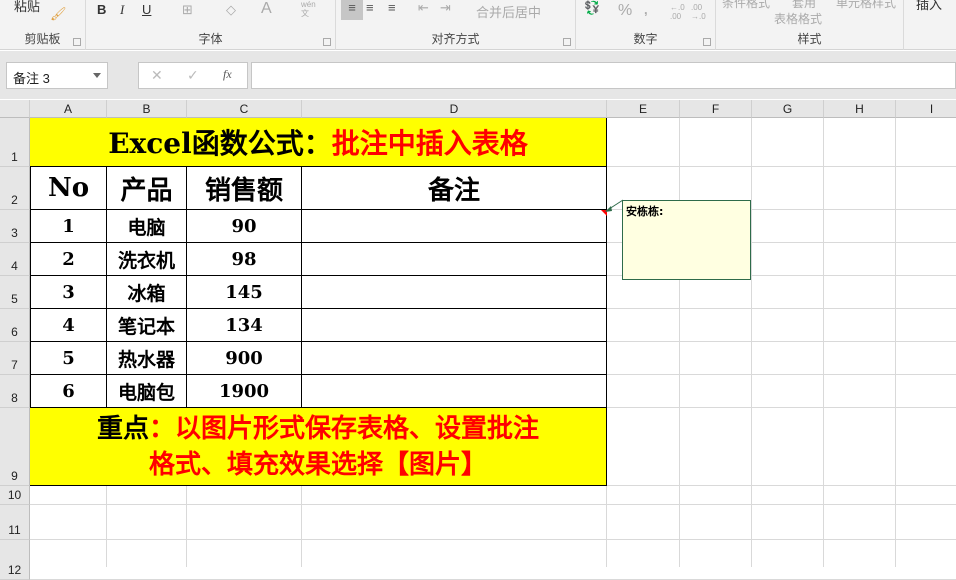 This screenshot has height=580, width=956. Describe the element at coordinates (14, 398) in the screenshot. I see `row-number: 8` at that location.